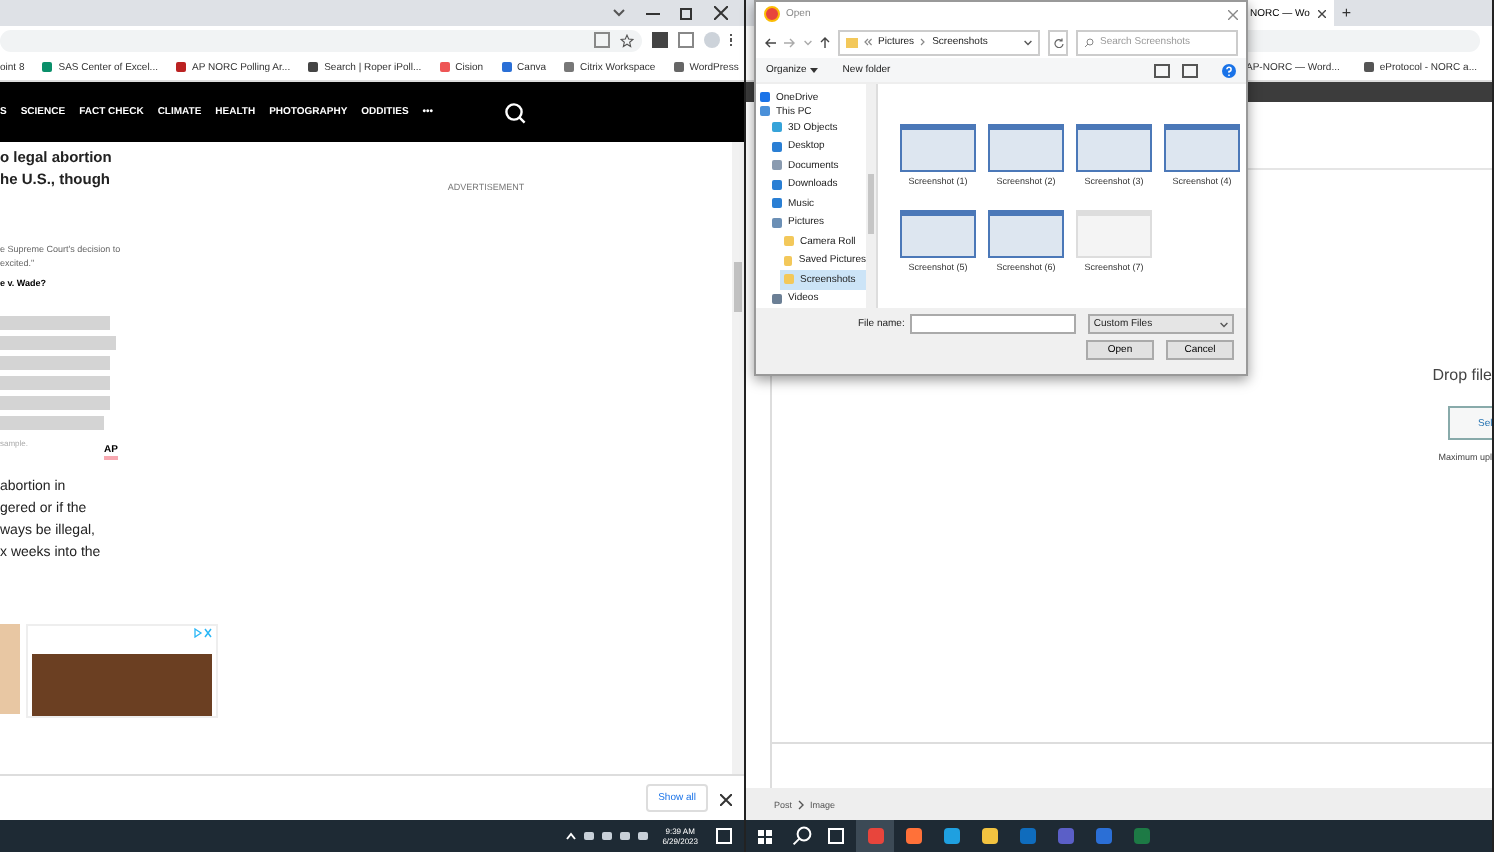 This screenshot has height=852, width=1494. Describe the element at coordinates (58, 373) in the screenshot. I see `loading-bars-drawing` at that location.